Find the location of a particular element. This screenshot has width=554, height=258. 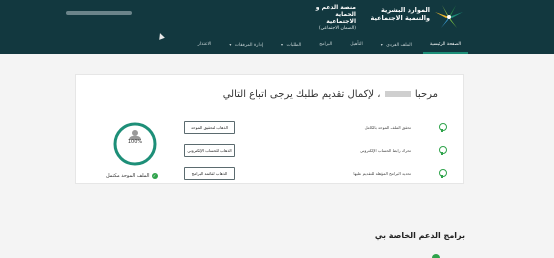

support-programs-heading: برامج الدعم الخاصة بي is located at coordinates (419, 235).